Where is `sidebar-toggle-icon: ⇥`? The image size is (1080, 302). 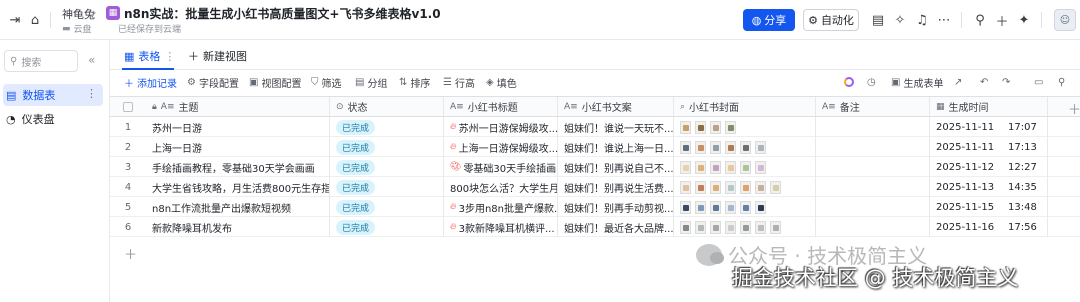
sidebar-toggle-icon: ⇥ is located at coordinates (15, 20).